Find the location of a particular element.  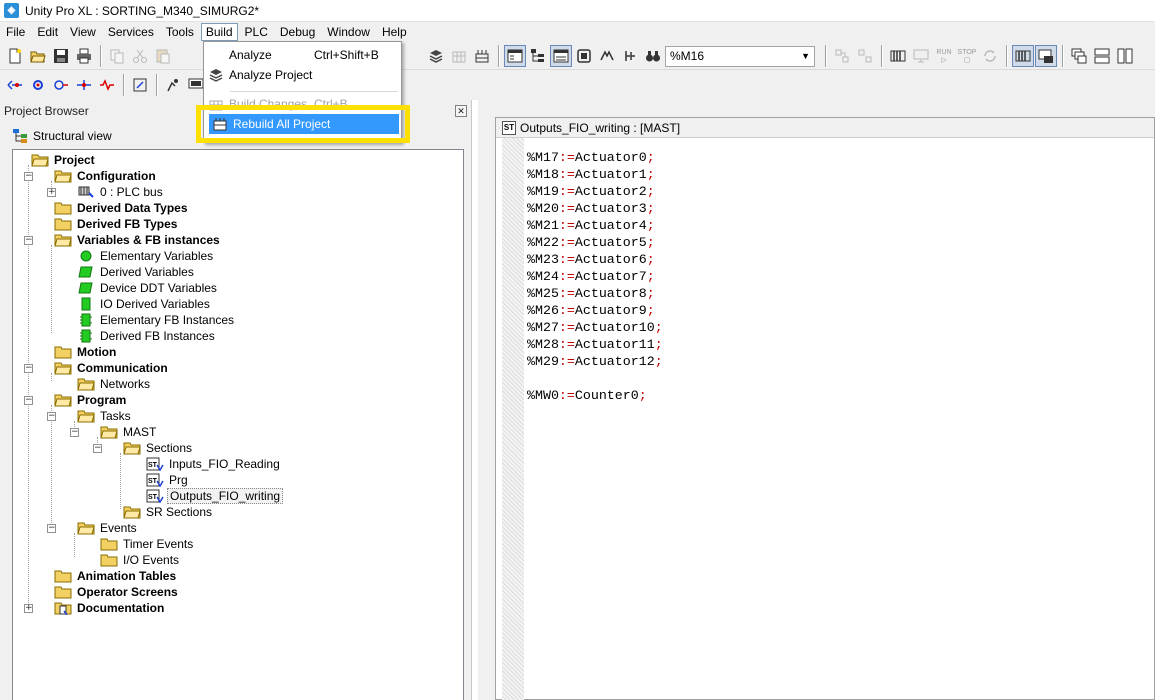

tree-item-communication: Communication is located at coordinates (112, 368).